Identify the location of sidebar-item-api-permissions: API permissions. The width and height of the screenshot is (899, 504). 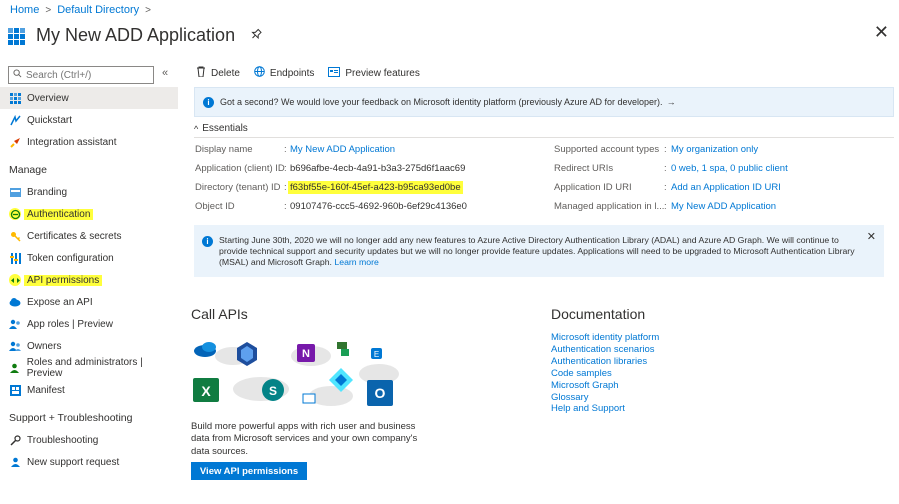
(89, 280).